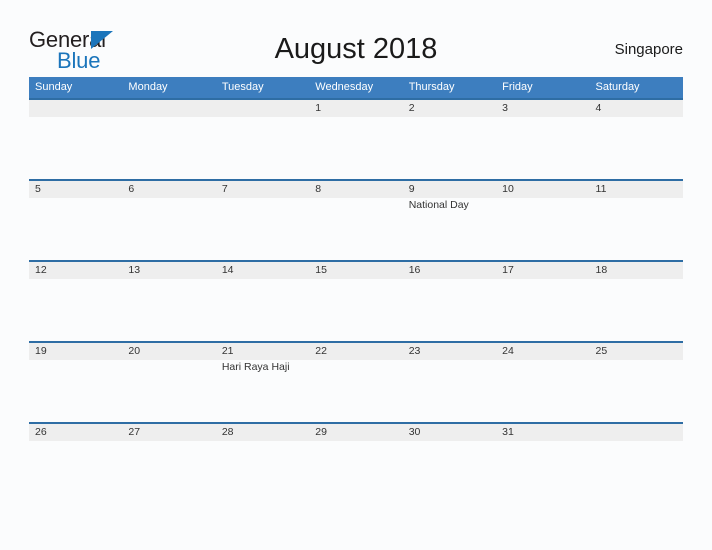 This screenshot has height=550, width=712. I want to click on day-event-label: Hari Raya Haji, so click(255, 367).